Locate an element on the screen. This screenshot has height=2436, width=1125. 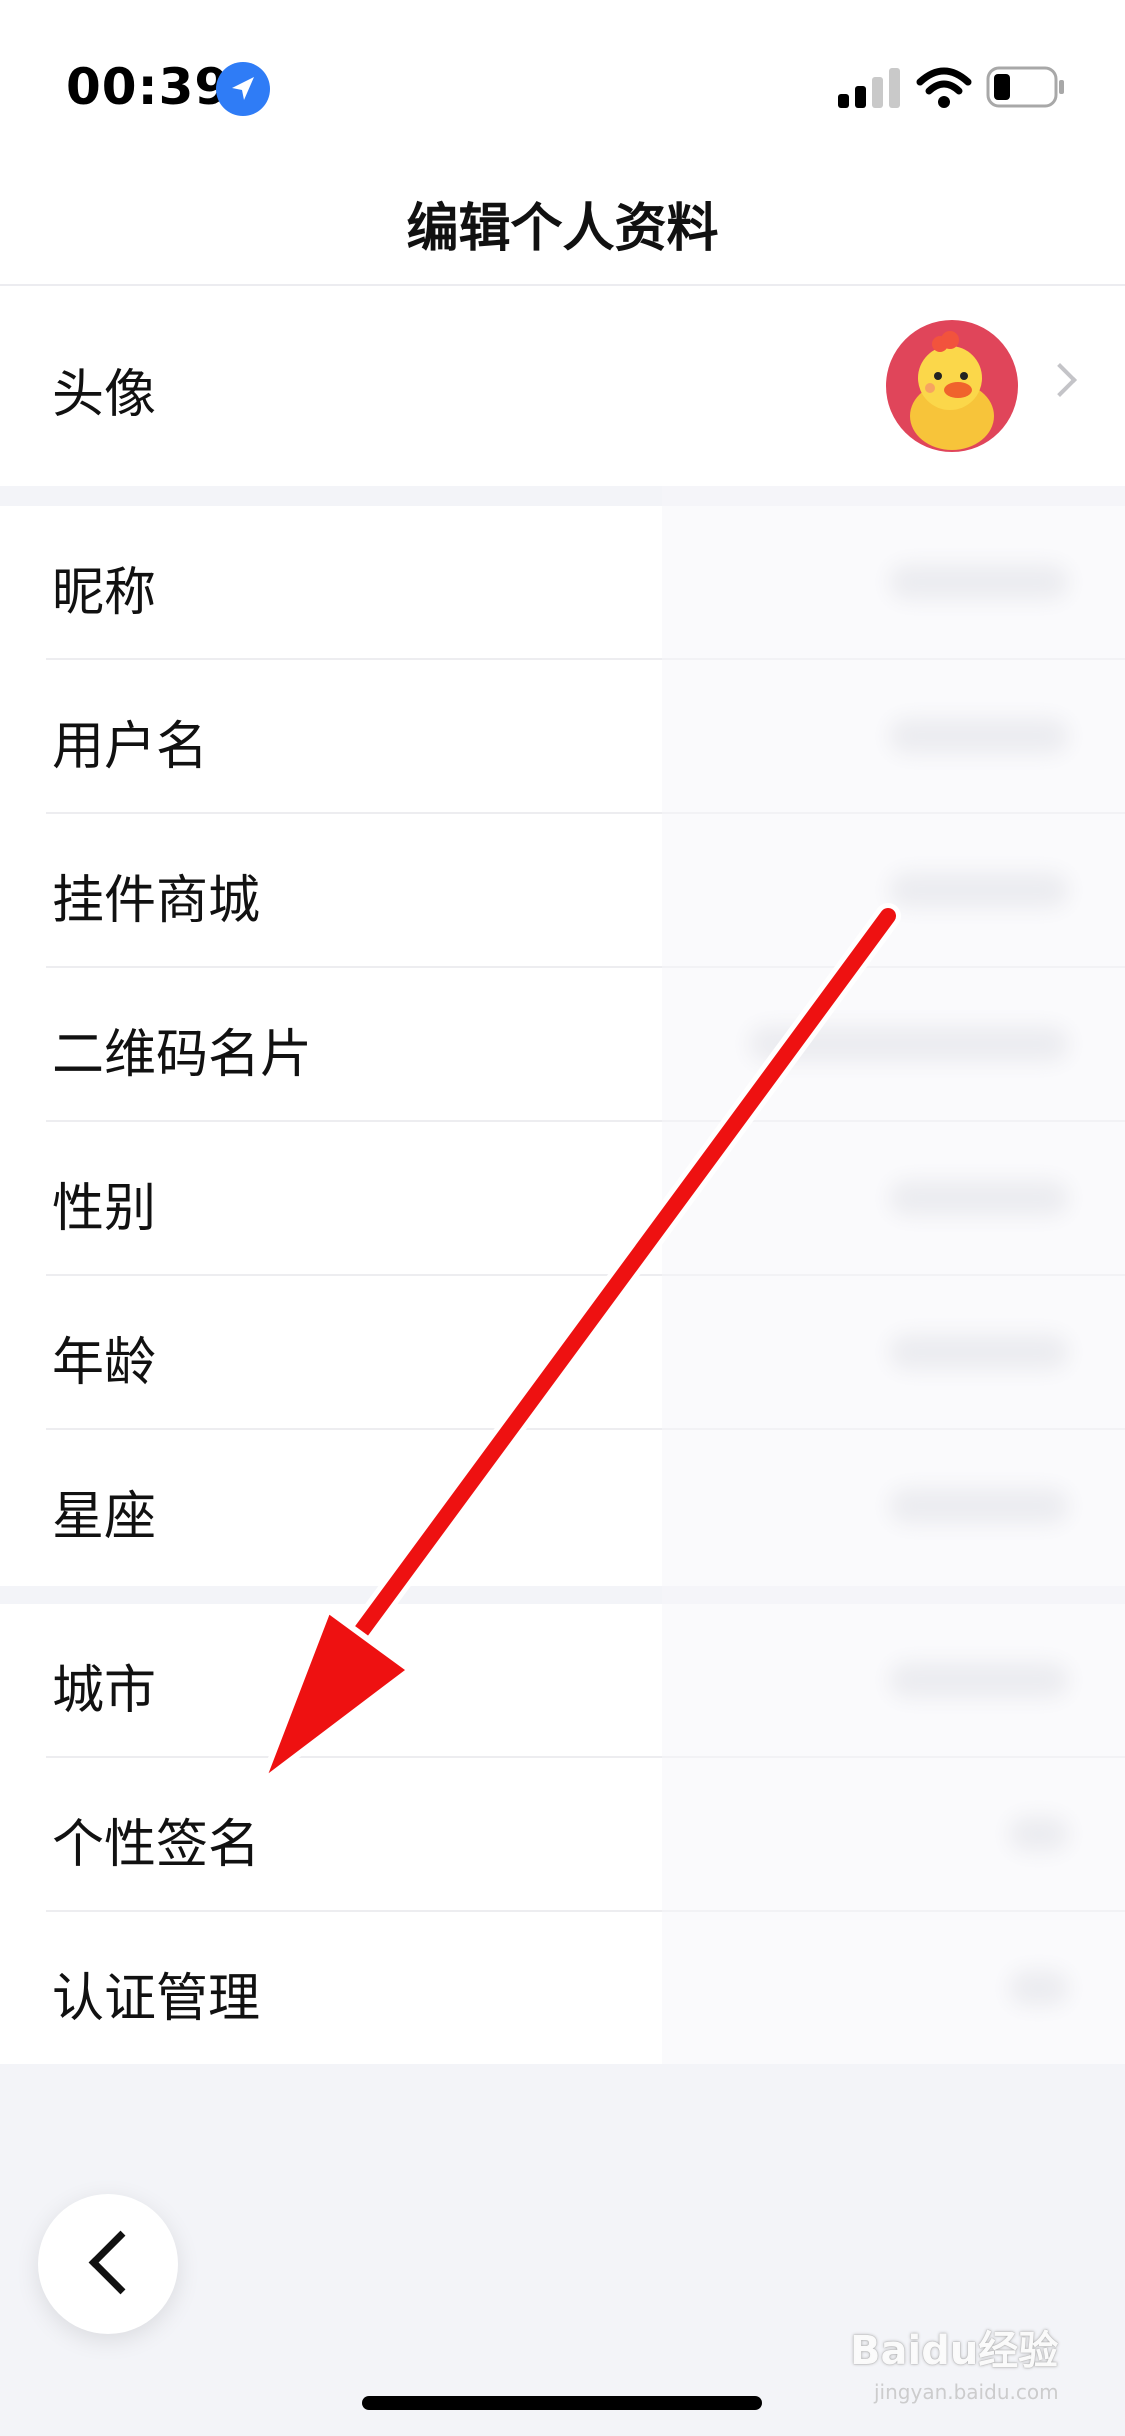
cellular-signal-icon is located at coordinates (869, 88).